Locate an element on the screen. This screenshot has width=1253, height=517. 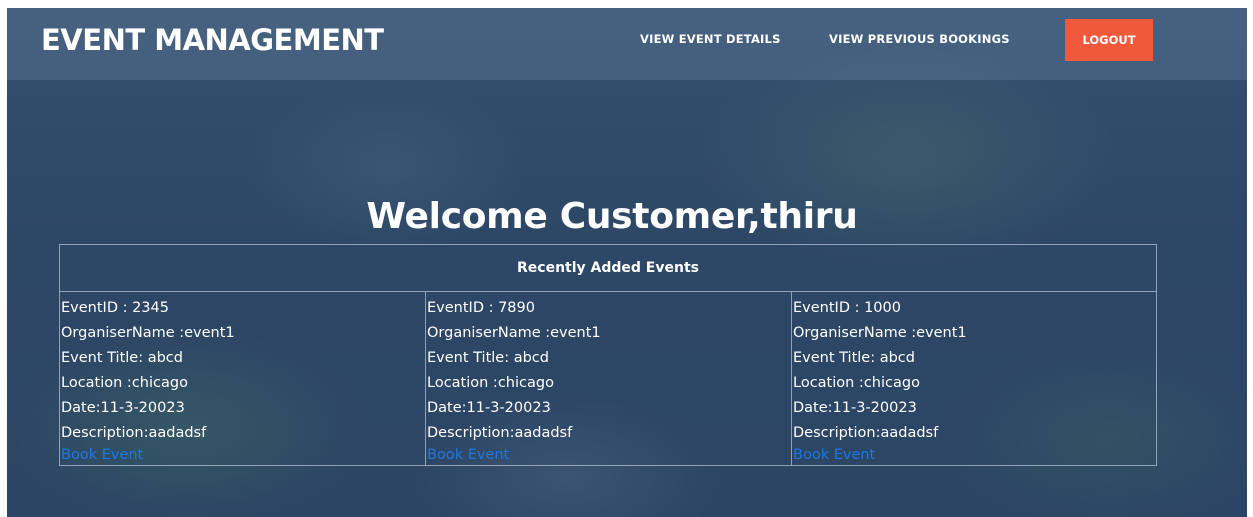
event-id: EventID : 2345 is located at coordinates (115, 308).